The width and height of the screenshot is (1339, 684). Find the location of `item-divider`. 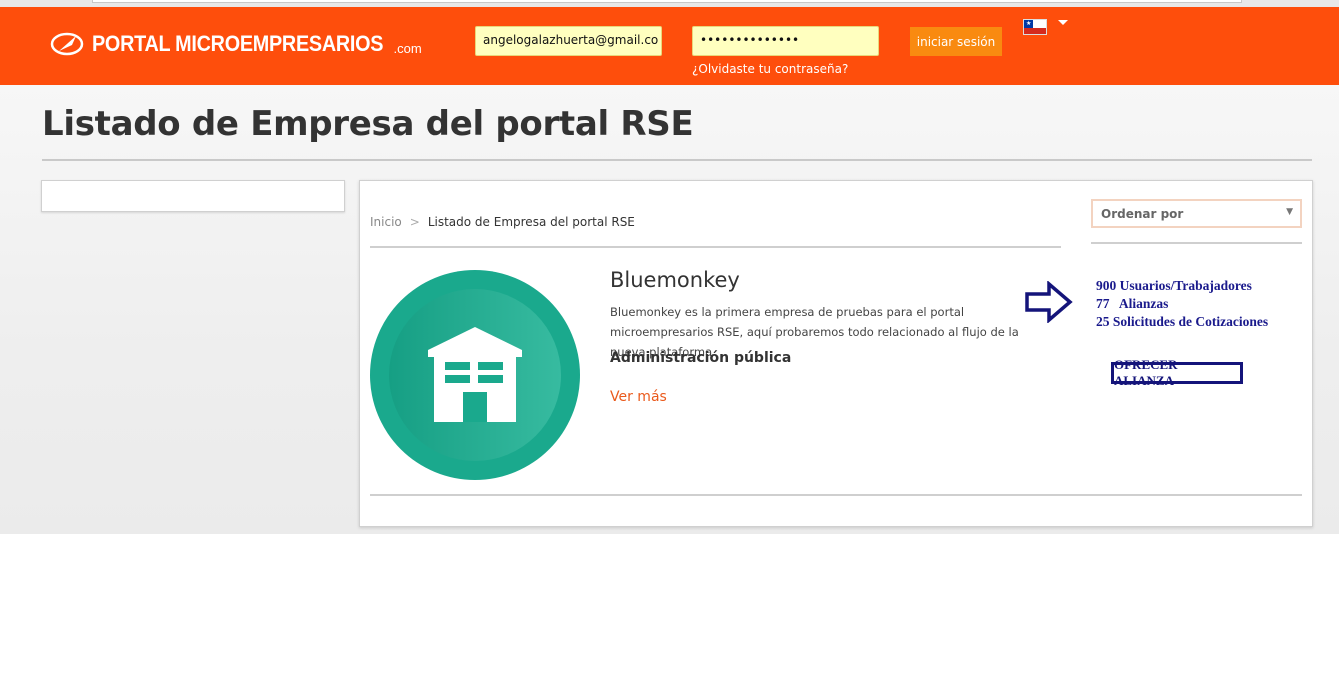

item-divider is located at coordinates (836, 495).